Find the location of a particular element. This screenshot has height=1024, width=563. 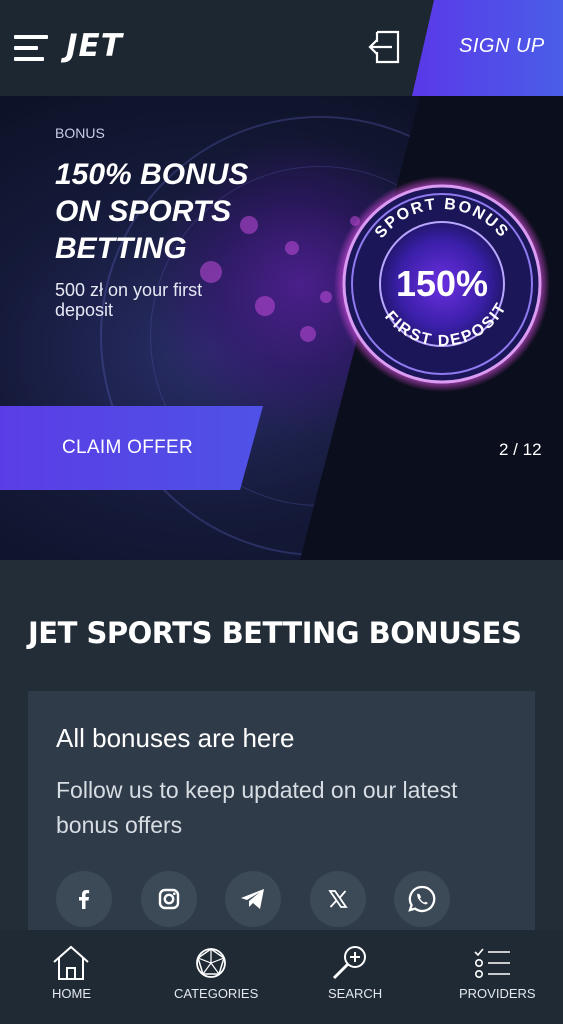

telegram-link is located at coordinates (253, 899).